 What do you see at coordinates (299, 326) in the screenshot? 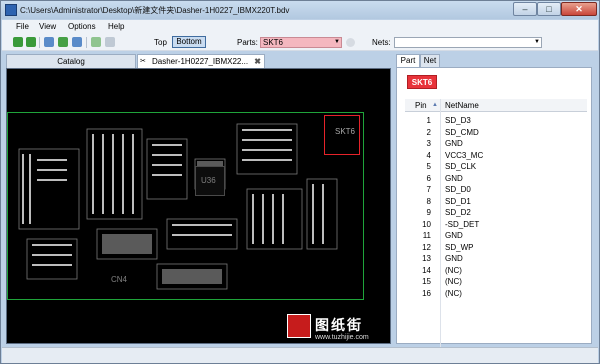
I see `logo-icon` at bounding box center [299, 326].